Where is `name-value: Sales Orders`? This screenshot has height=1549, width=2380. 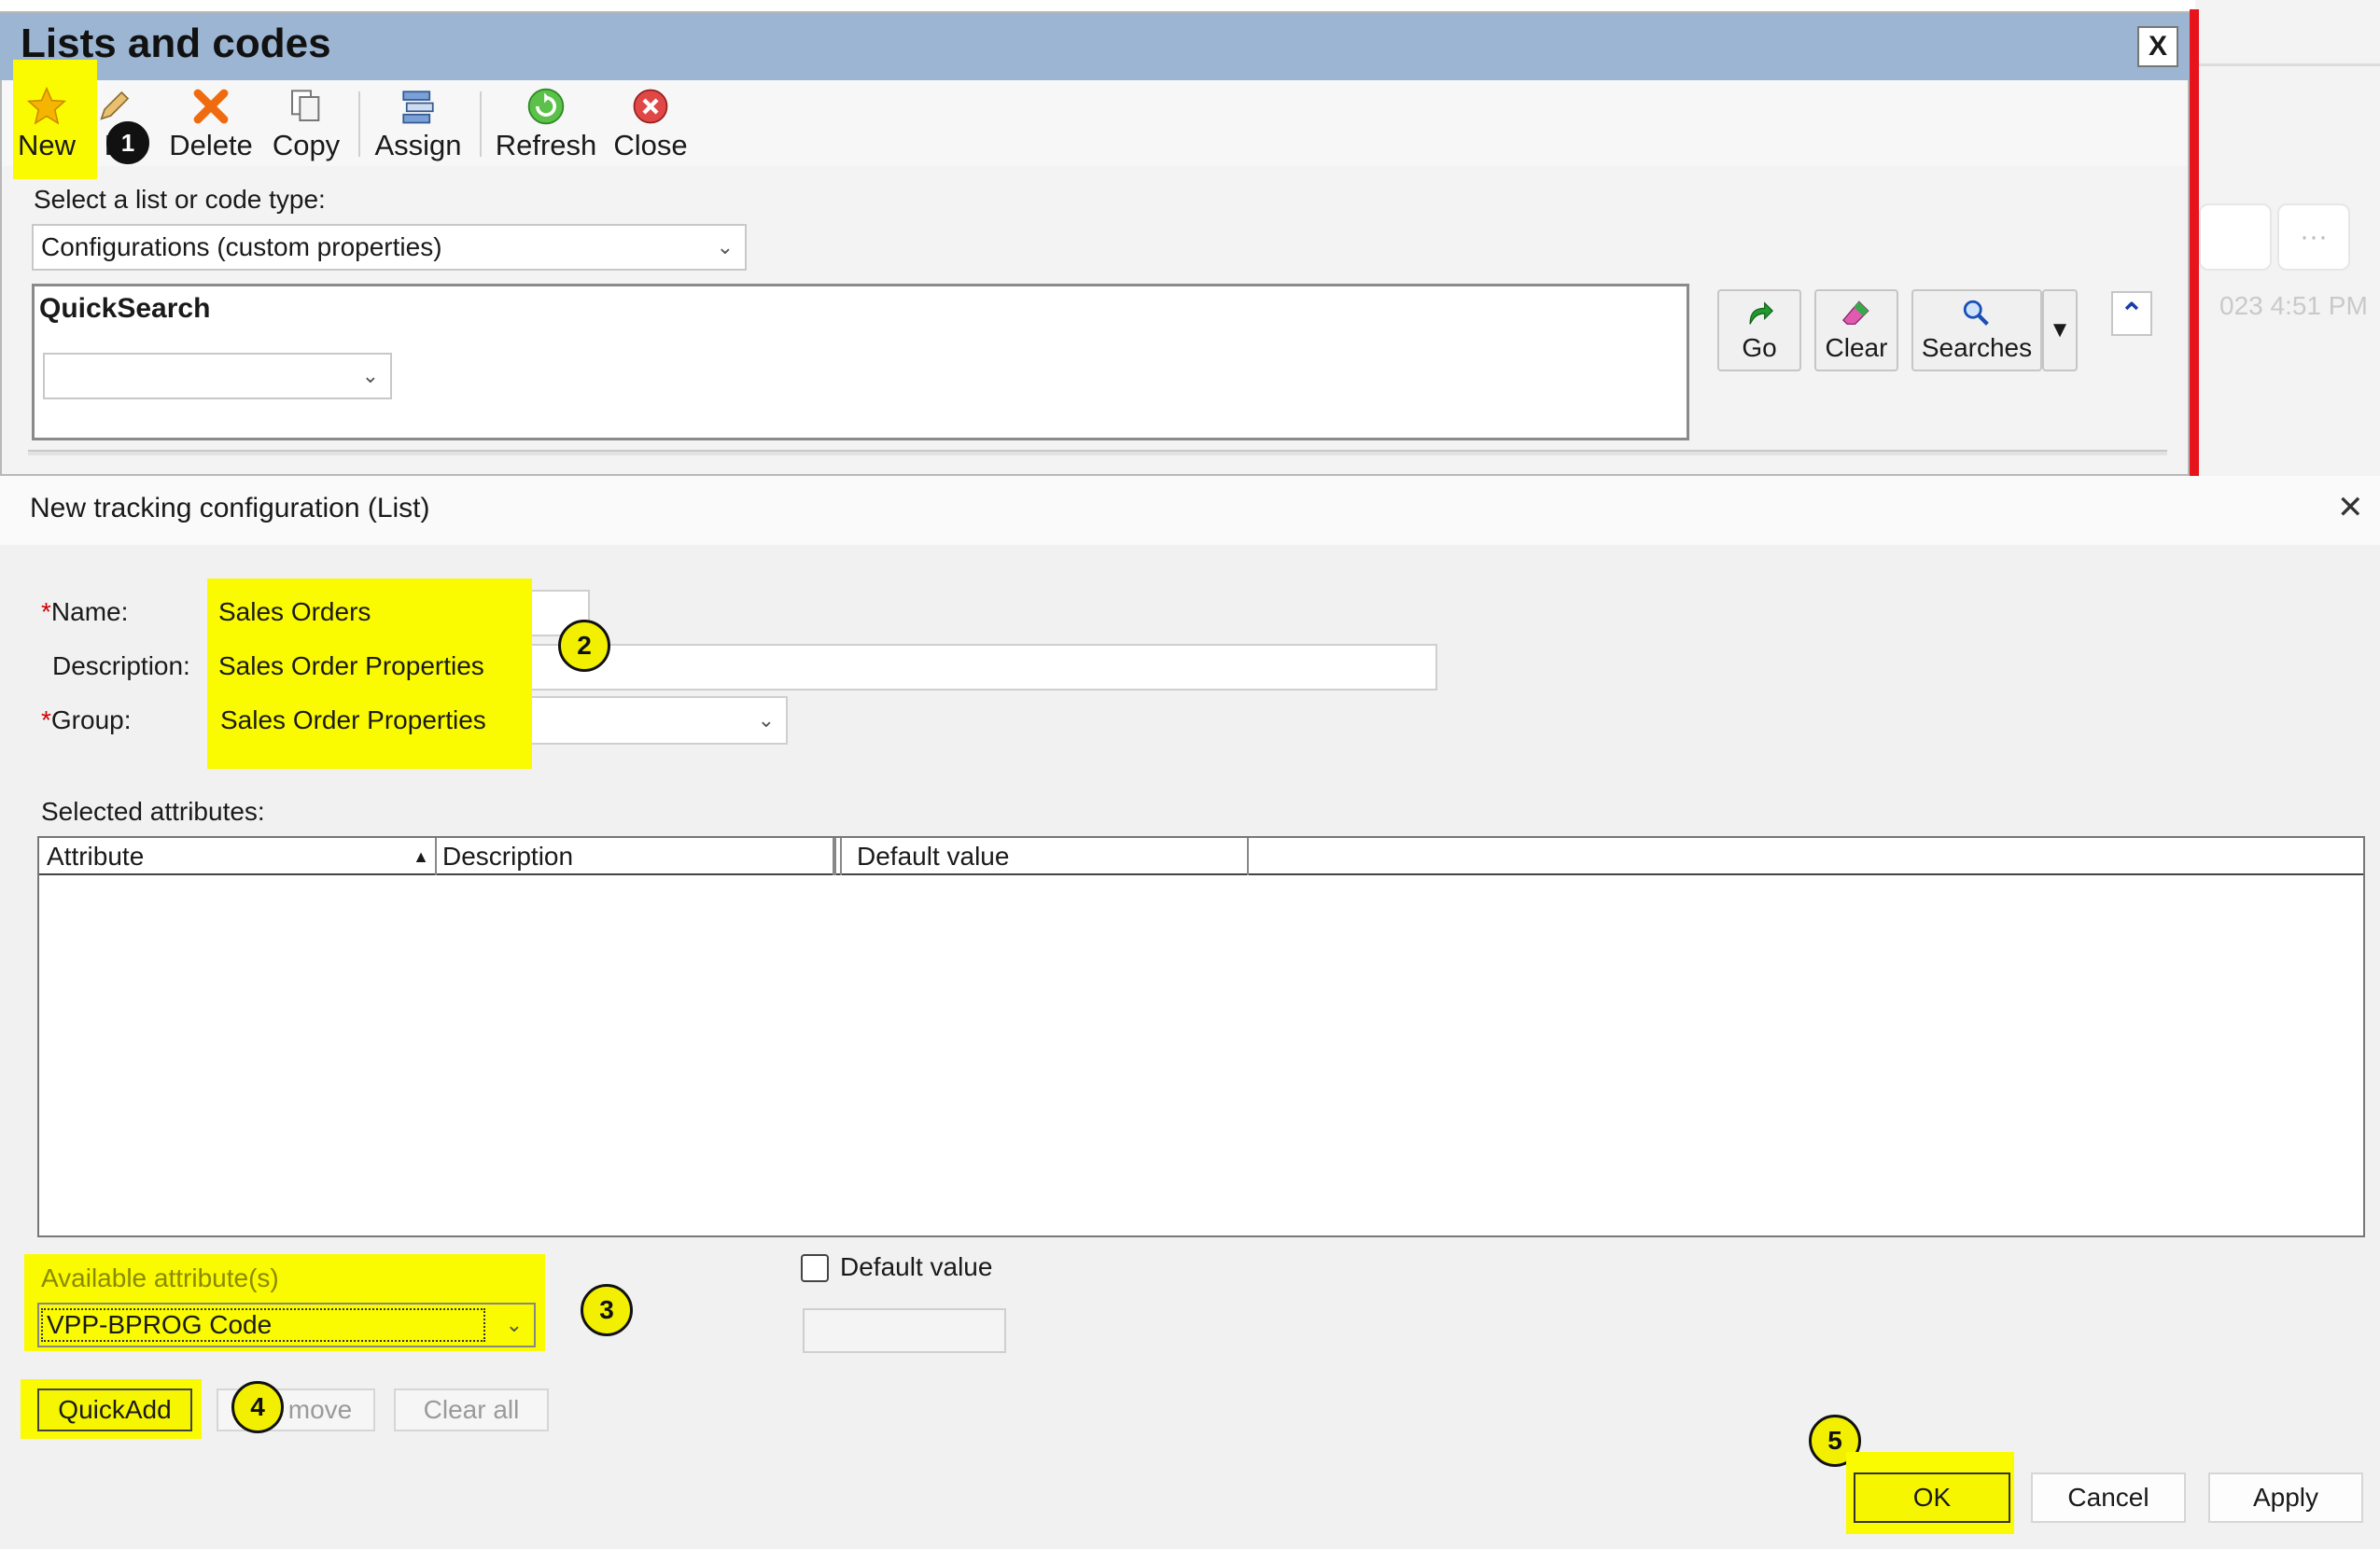 name-value: Sales Orders is located at coordinates (294, 611).